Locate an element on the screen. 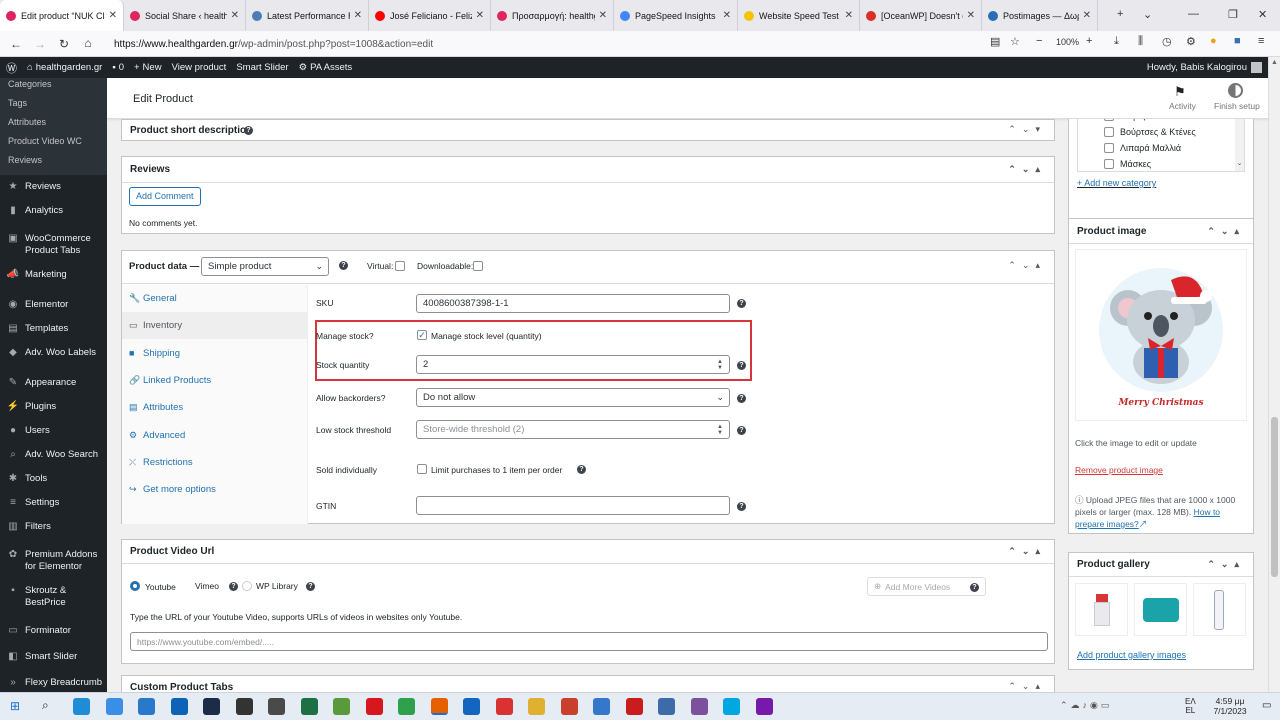 The height and width of the screenshot is (720, 1280). search-icon: ⌕ is located at coordinates (45, 705).